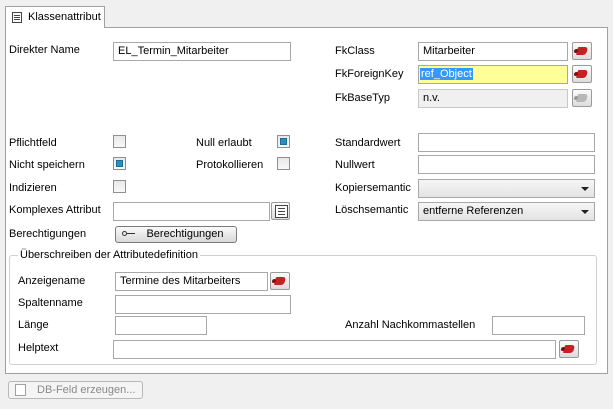 This screenshot has height=409, width=613. I want to click on helptext-translate-button, so click(569, 349).